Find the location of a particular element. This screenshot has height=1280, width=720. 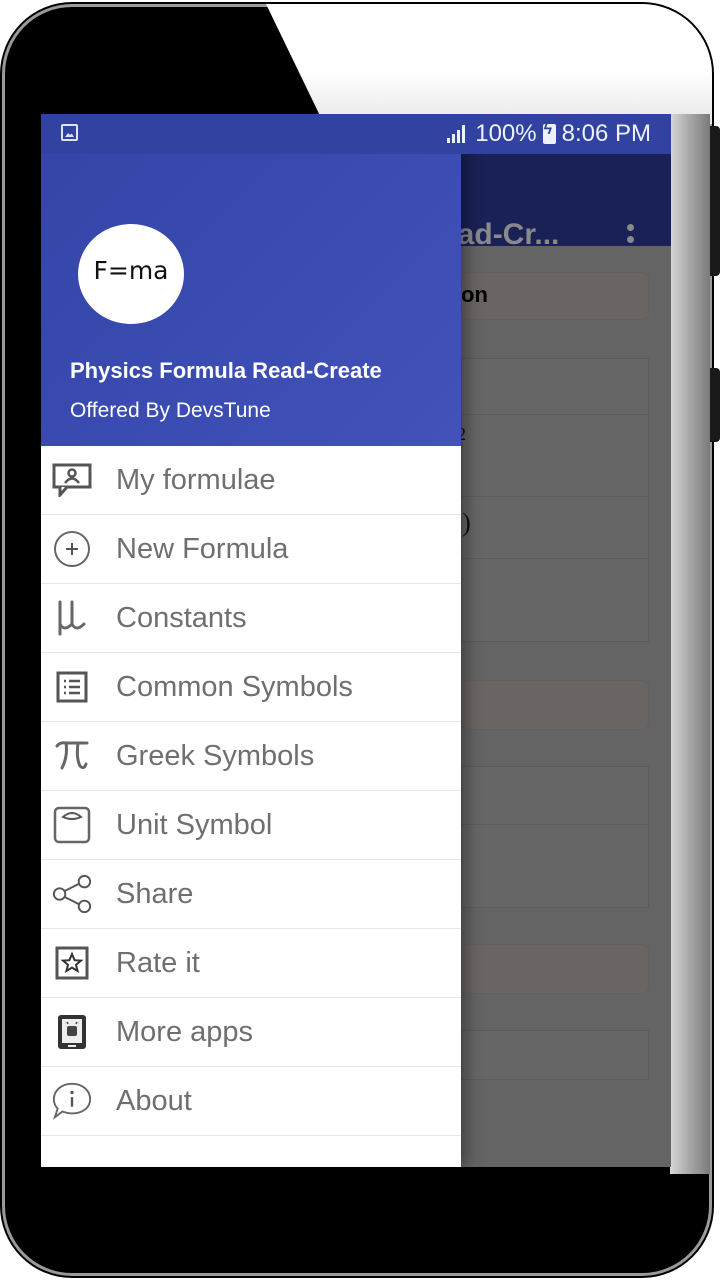

section-heading: on is located at coordinates (474, 294).